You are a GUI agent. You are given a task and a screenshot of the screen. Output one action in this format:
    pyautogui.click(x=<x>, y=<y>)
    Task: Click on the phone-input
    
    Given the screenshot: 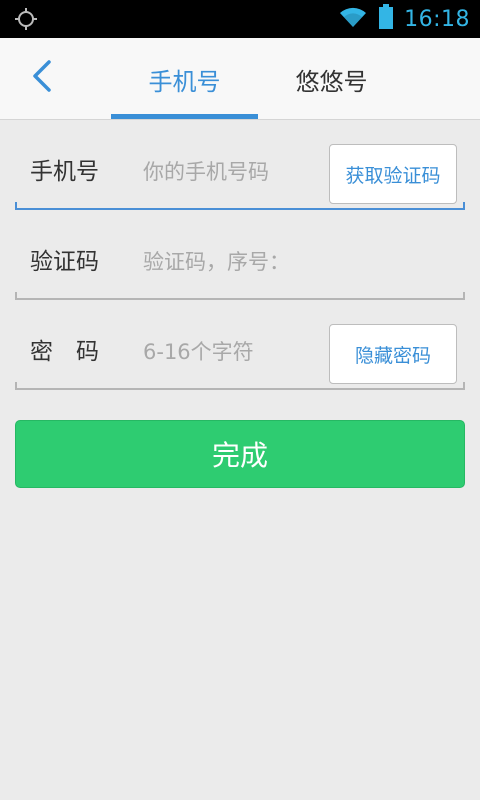 What is the action you would take?
    pyautogui.click(x=233, y=172)
    